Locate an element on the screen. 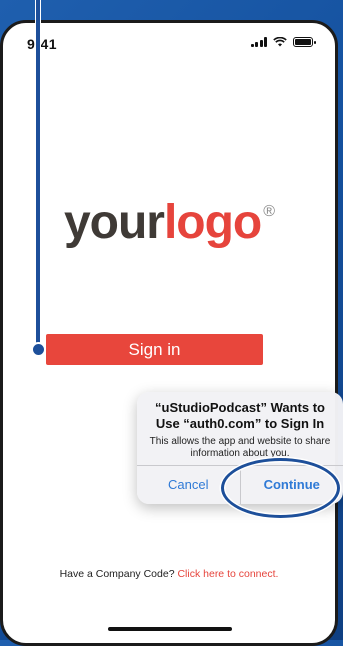  status-icons is located at coordinates (282, 42).